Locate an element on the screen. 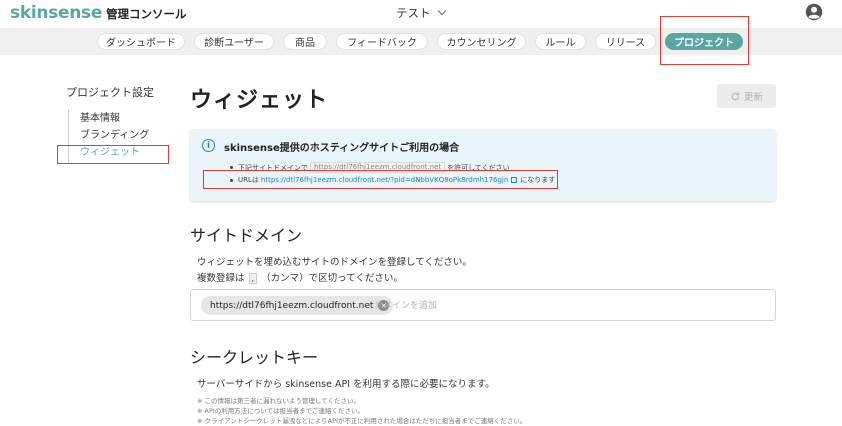  page-title: ウィジェット is located at coordinates (259, 100).